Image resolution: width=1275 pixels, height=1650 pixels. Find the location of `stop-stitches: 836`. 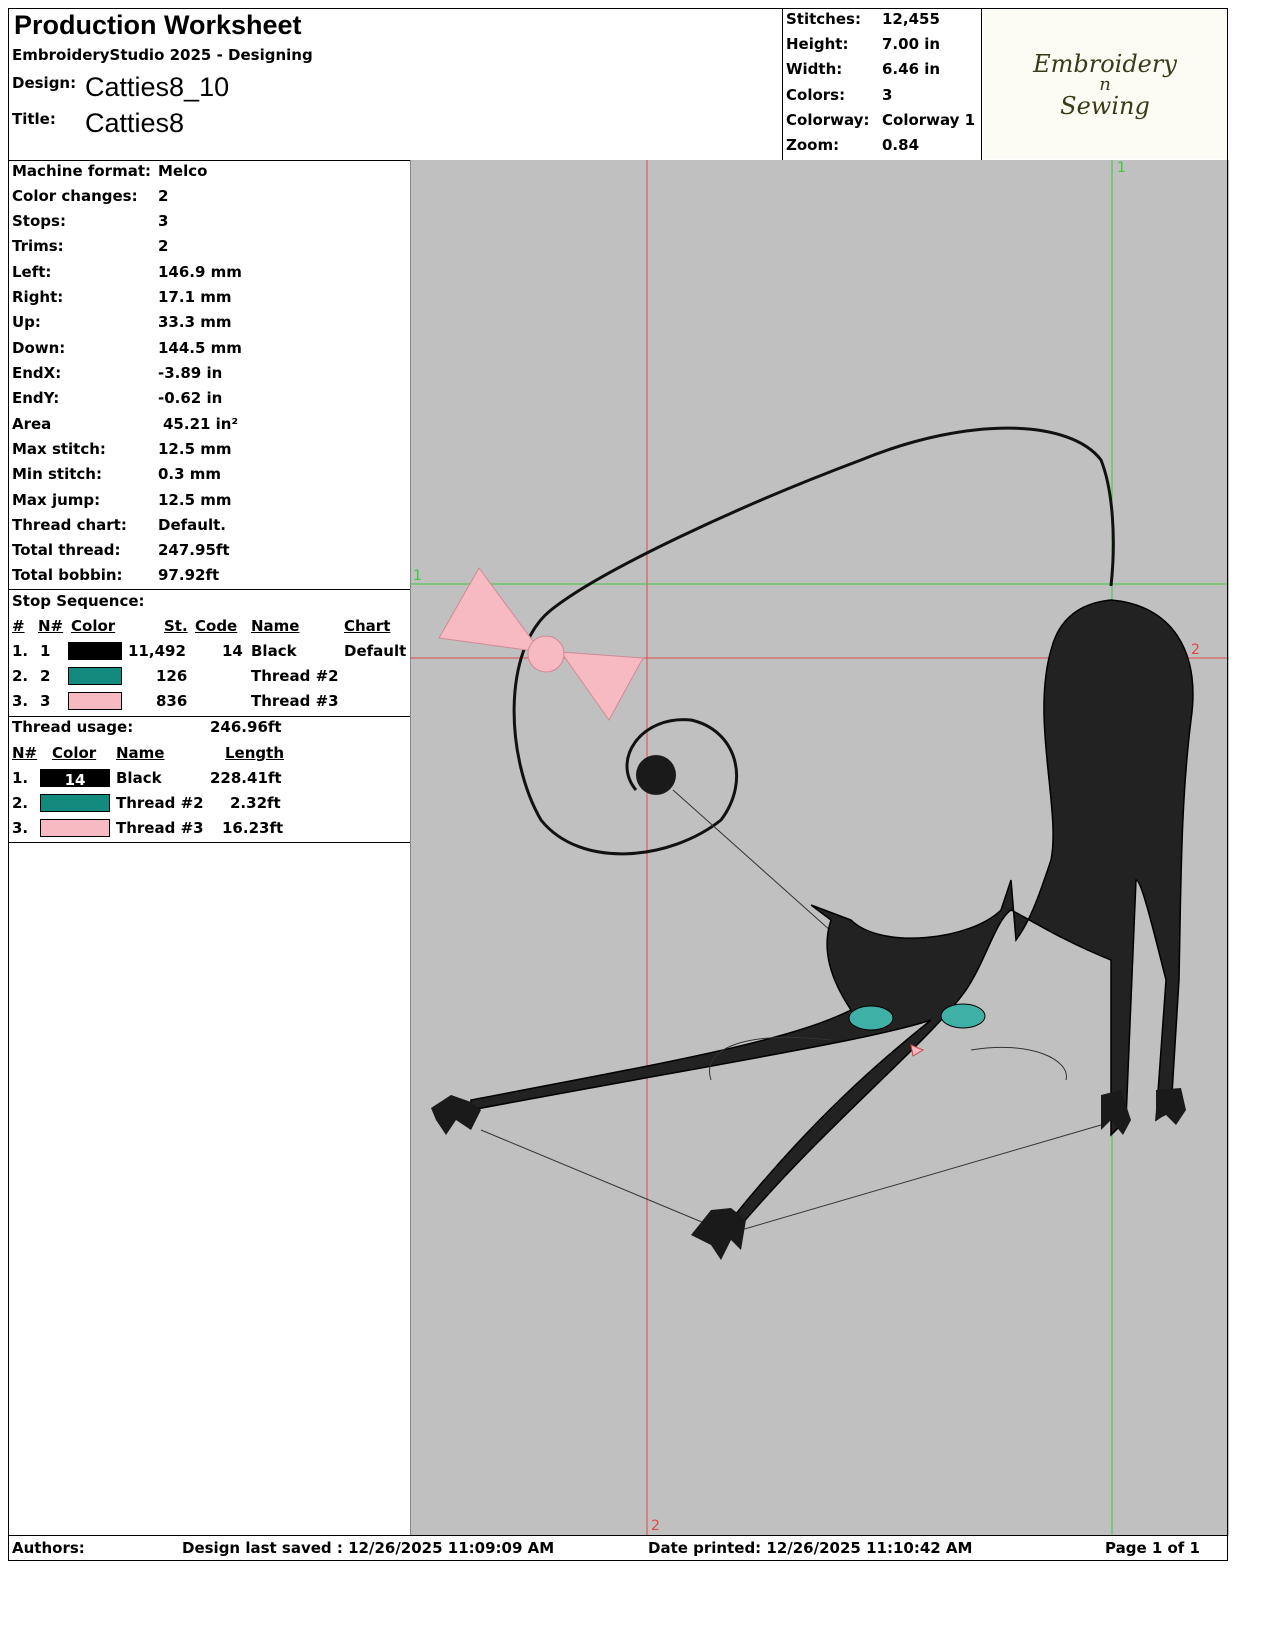

stop-stitches: 836 is located at coordinates (172, 701).